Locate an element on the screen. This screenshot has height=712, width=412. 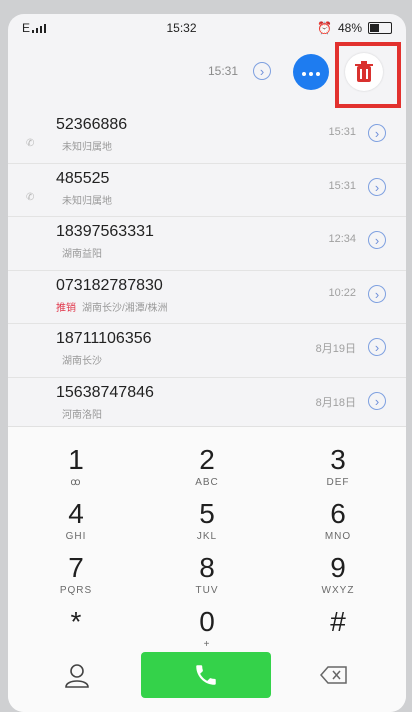
call-log-row: 15638747846 河南洛阳 8月18日 › is located at coordinates (207, 404).